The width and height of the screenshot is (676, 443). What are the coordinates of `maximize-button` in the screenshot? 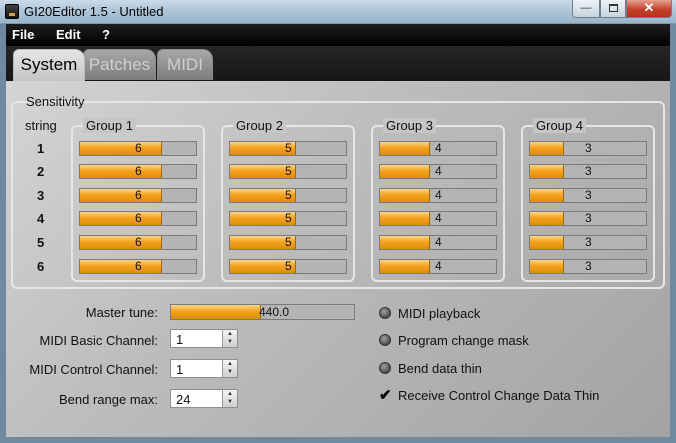 It's located at (613, 9).